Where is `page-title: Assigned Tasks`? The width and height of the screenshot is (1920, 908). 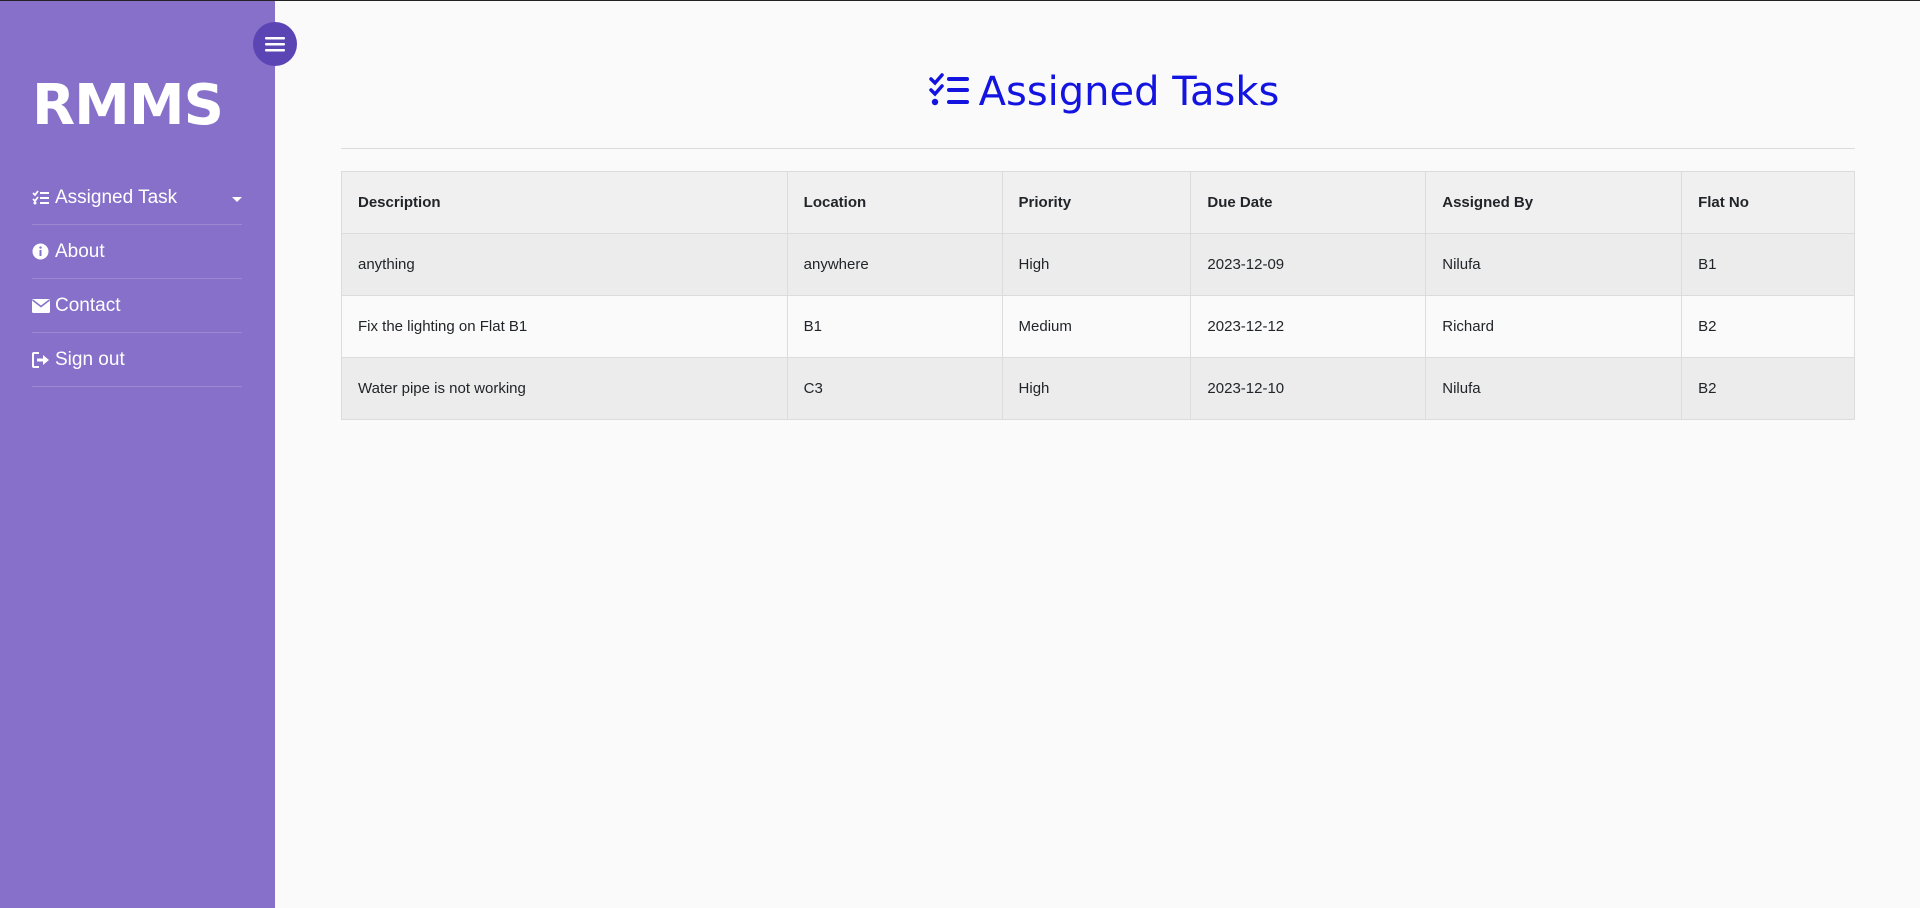 page-title: Assigned Tasks is located at coordinates (1129, 92).